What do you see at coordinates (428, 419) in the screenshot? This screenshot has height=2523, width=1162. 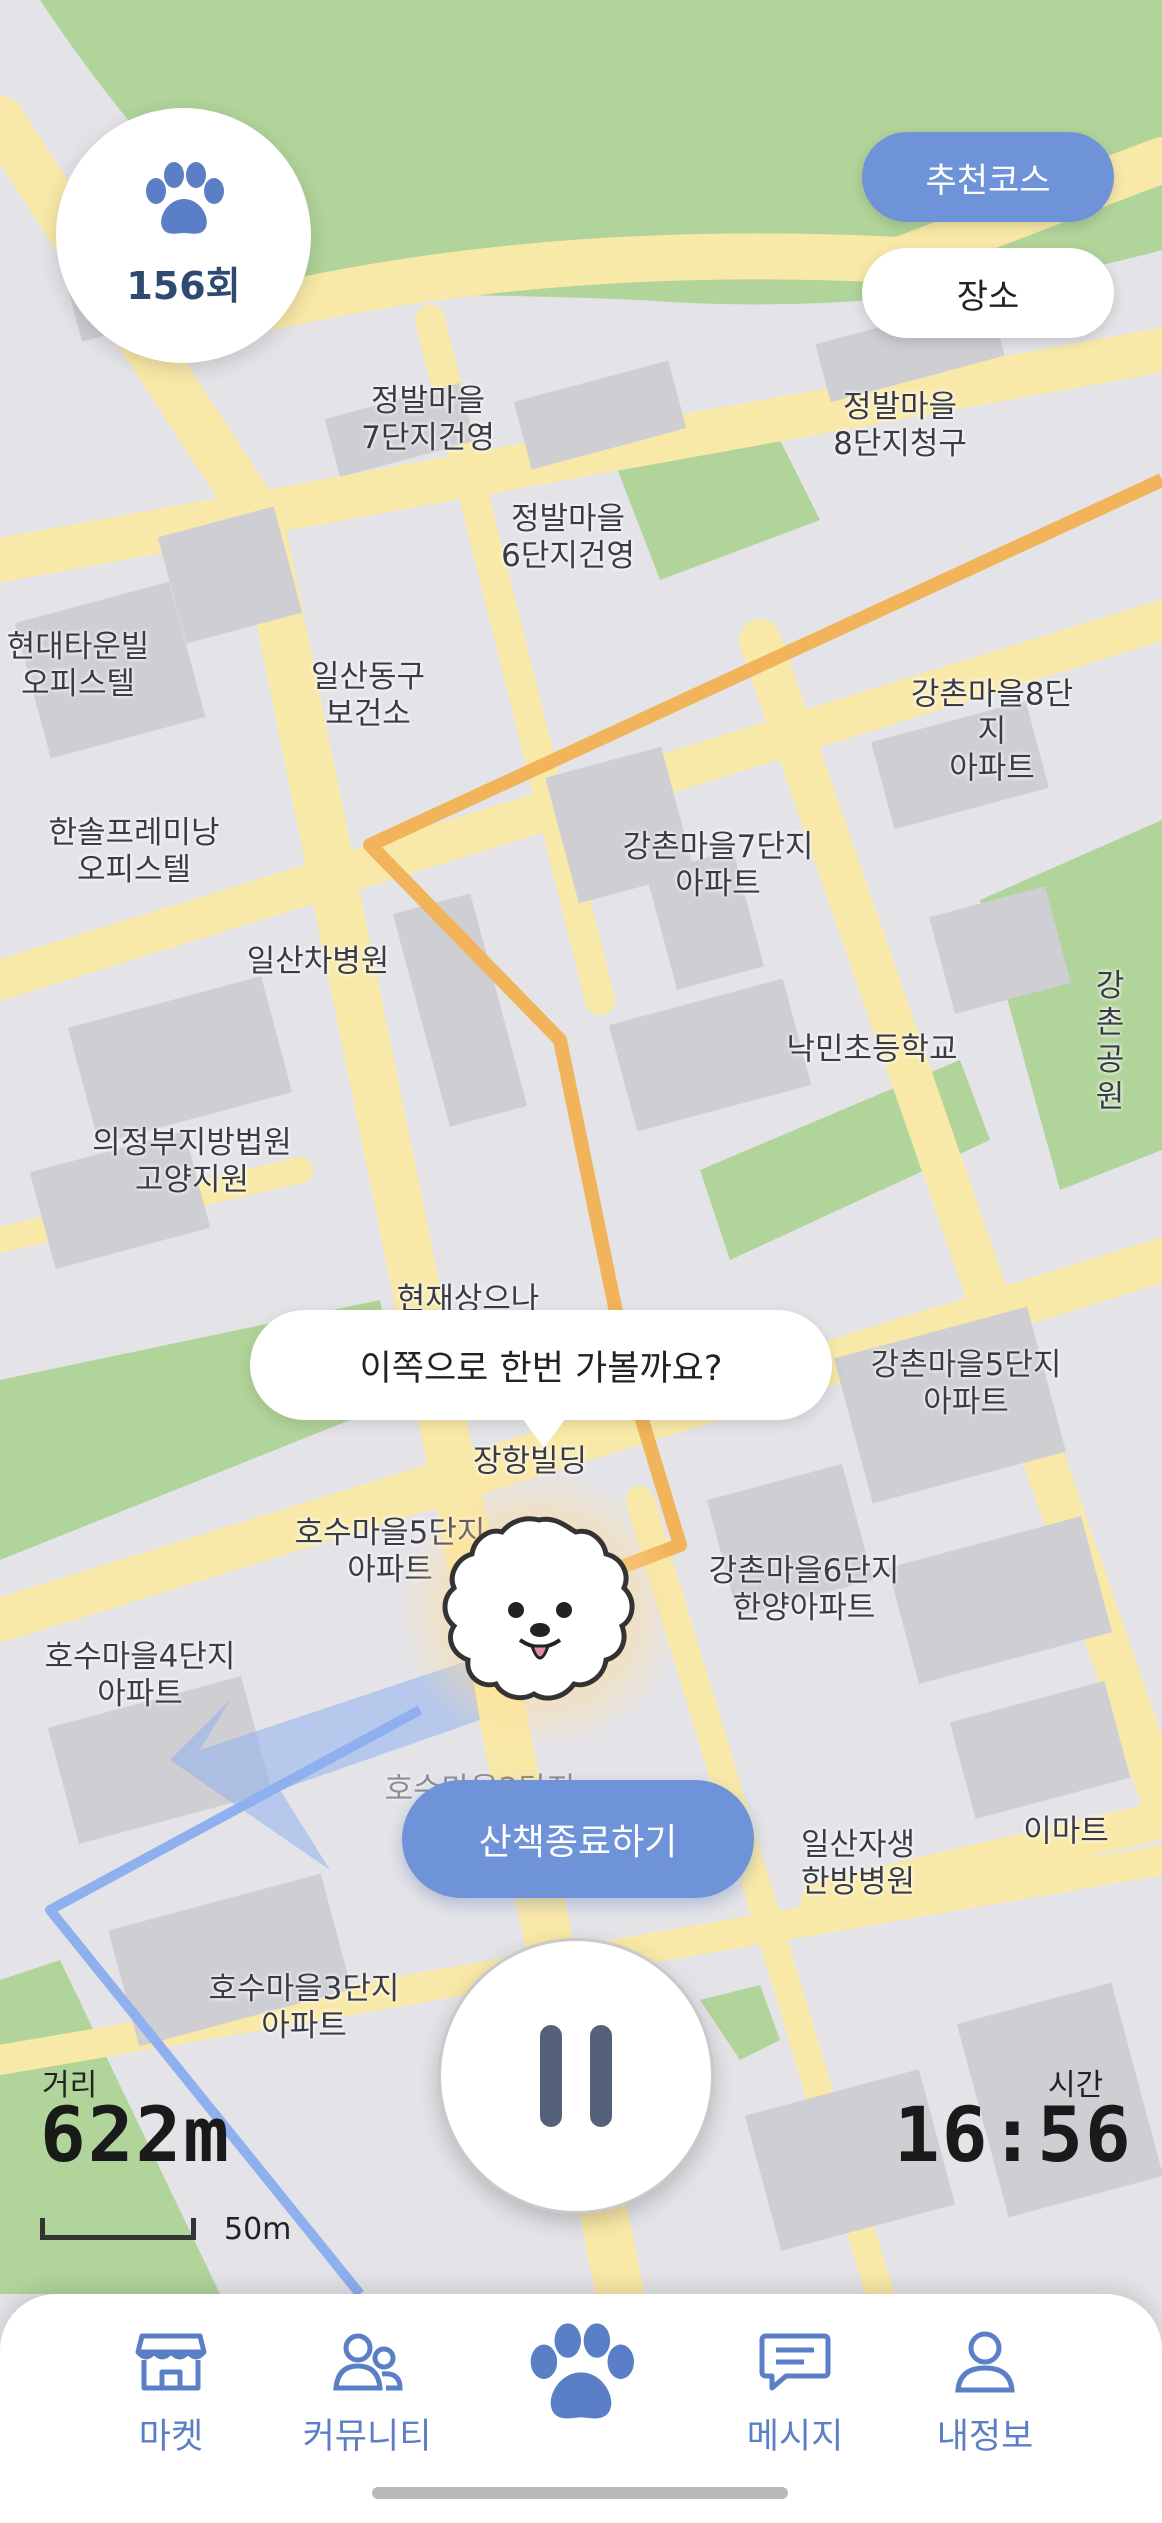 I see `map-label: 정발마을 7단지건영` at bounding box center [428, 419].